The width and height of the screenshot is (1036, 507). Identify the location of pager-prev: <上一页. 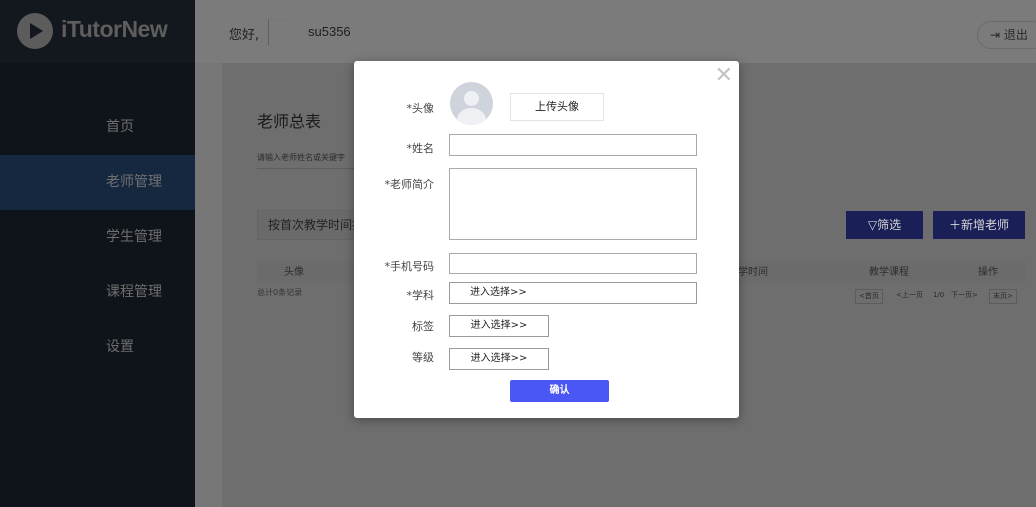
(909, 296).